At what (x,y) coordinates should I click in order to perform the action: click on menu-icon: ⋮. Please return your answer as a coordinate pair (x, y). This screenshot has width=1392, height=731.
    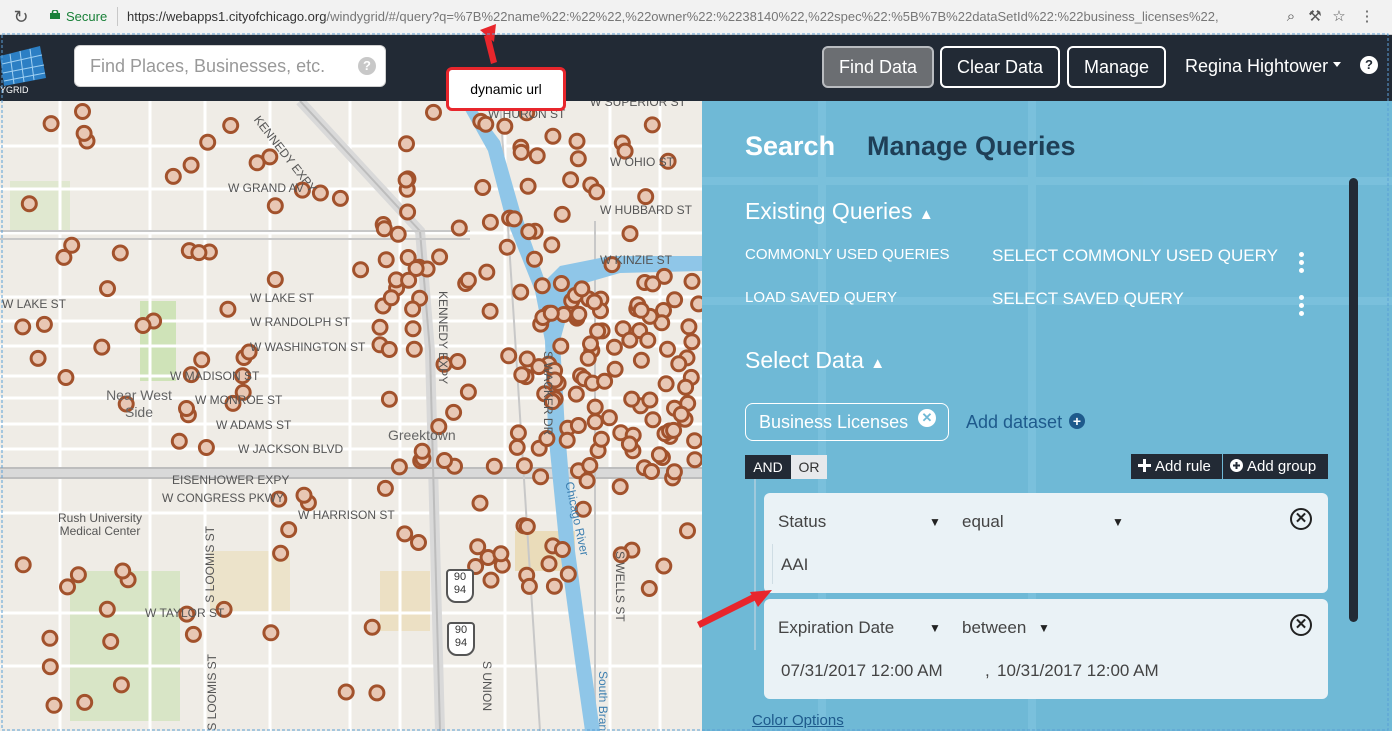
    Looking at the image, I should click on (1367, 17).